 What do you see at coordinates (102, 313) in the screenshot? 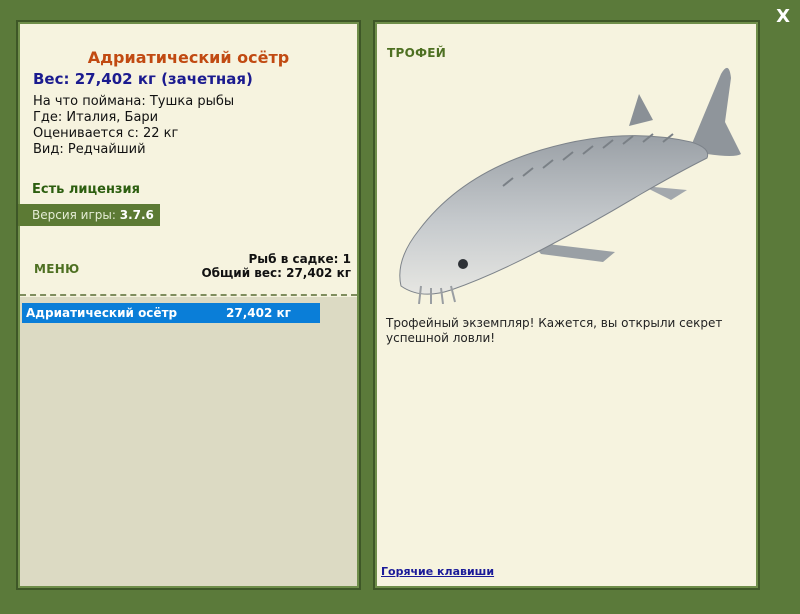
I see `list-item-name: Адриатический осётр` at bounding box center [102, 313].